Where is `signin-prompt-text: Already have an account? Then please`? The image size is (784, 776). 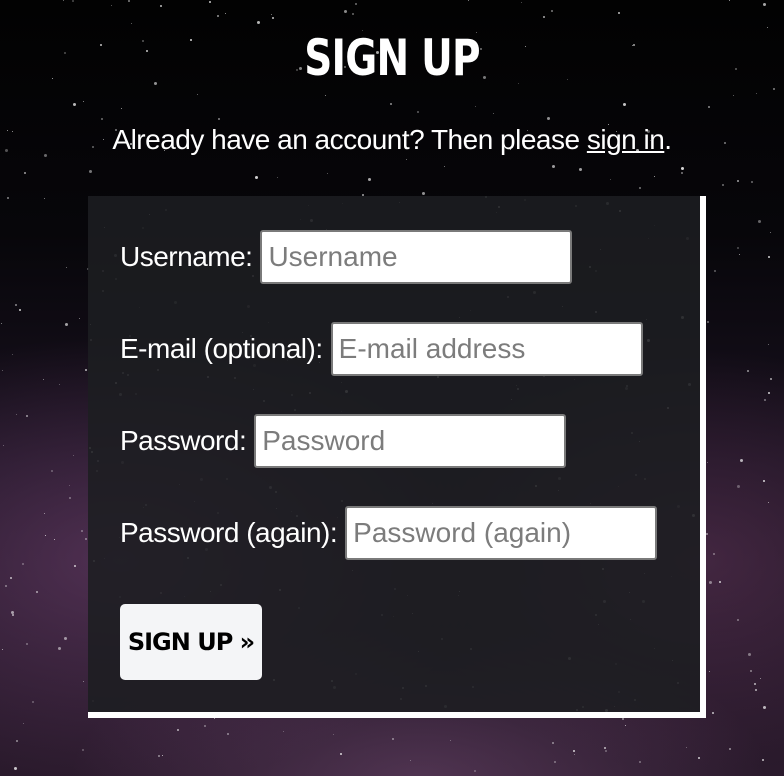
signin-prompt-text: Already have an account? Then please is located at coordinates (349, 139).